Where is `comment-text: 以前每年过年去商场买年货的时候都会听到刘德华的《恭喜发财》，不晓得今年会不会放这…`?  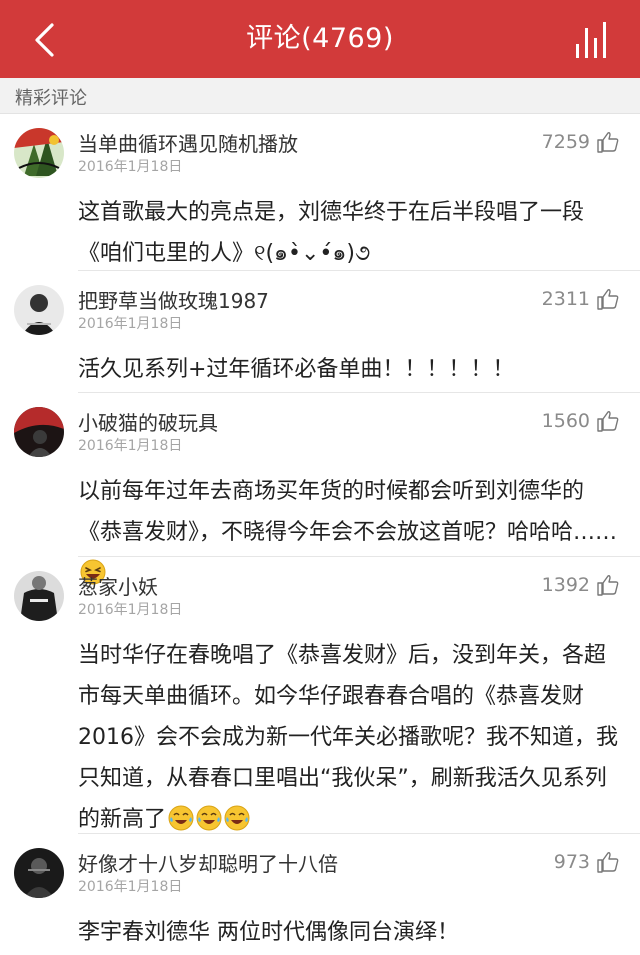 comment-text: 以前每年过年去商场买年货的时候都会听到刘德华的《恭喜发财》，不晓得今年会不会放这… is located at coordinates (348, 512).